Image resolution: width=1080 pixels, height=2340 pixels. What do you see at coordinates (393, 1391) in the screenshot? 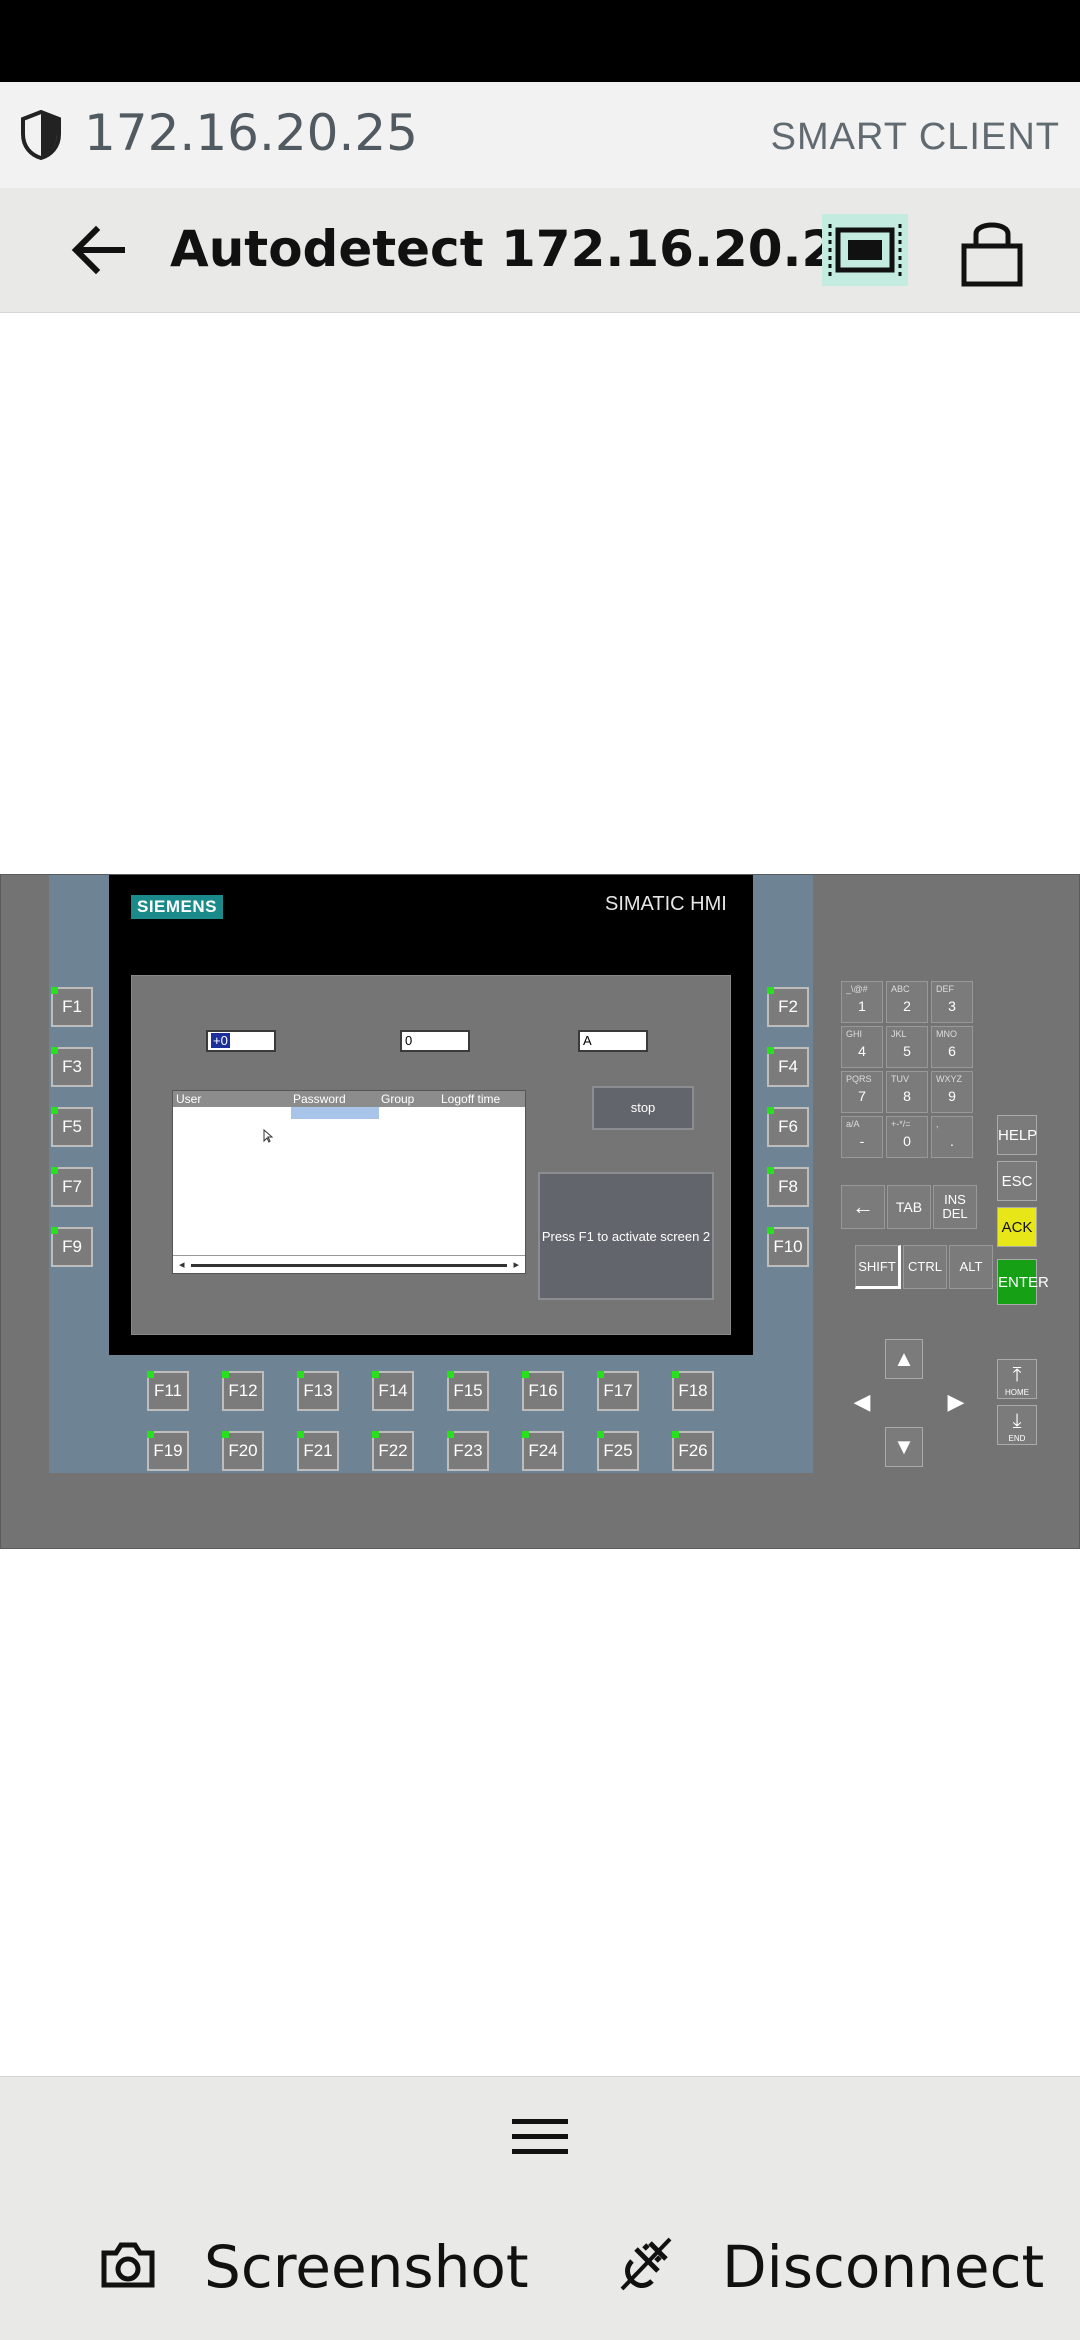
I see `fkey-f14: F14` at bounding box center [393, 1391].